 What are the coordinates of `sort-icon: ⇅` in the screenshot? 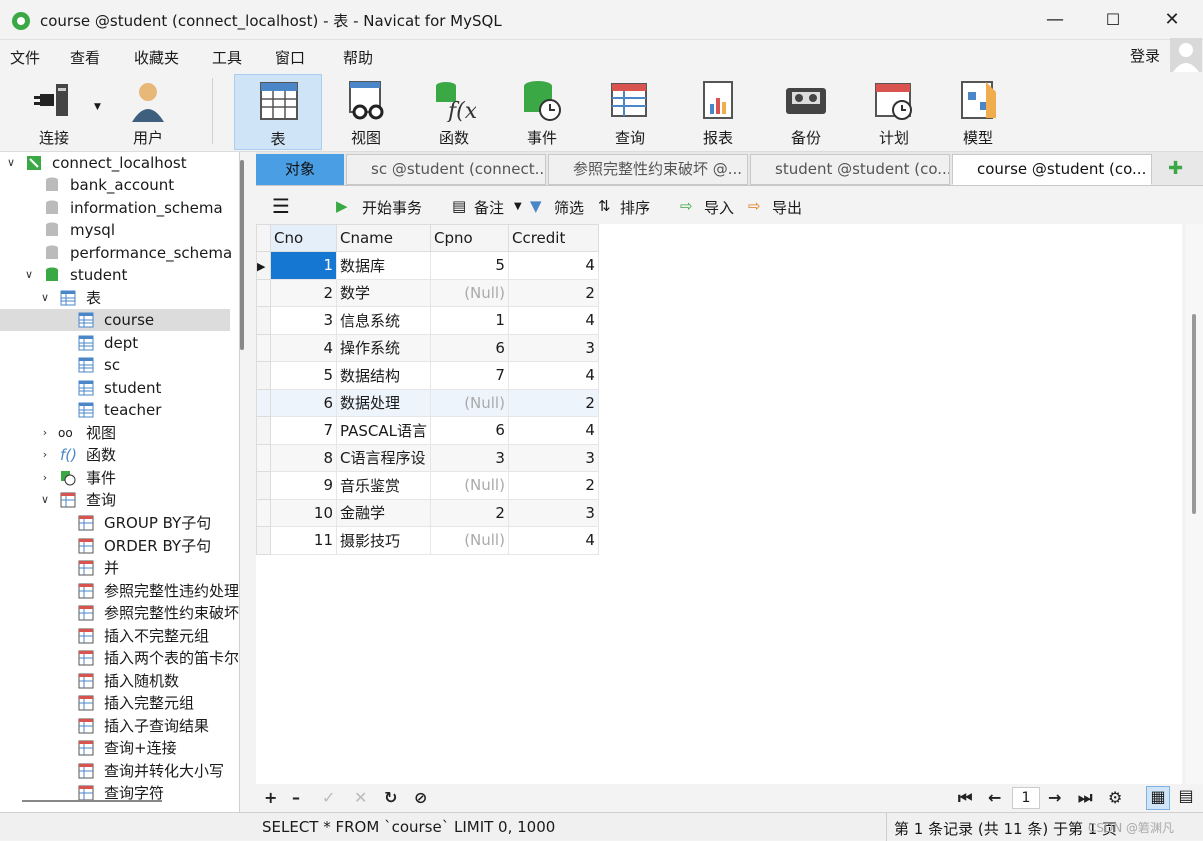 It's located at (604, 206).